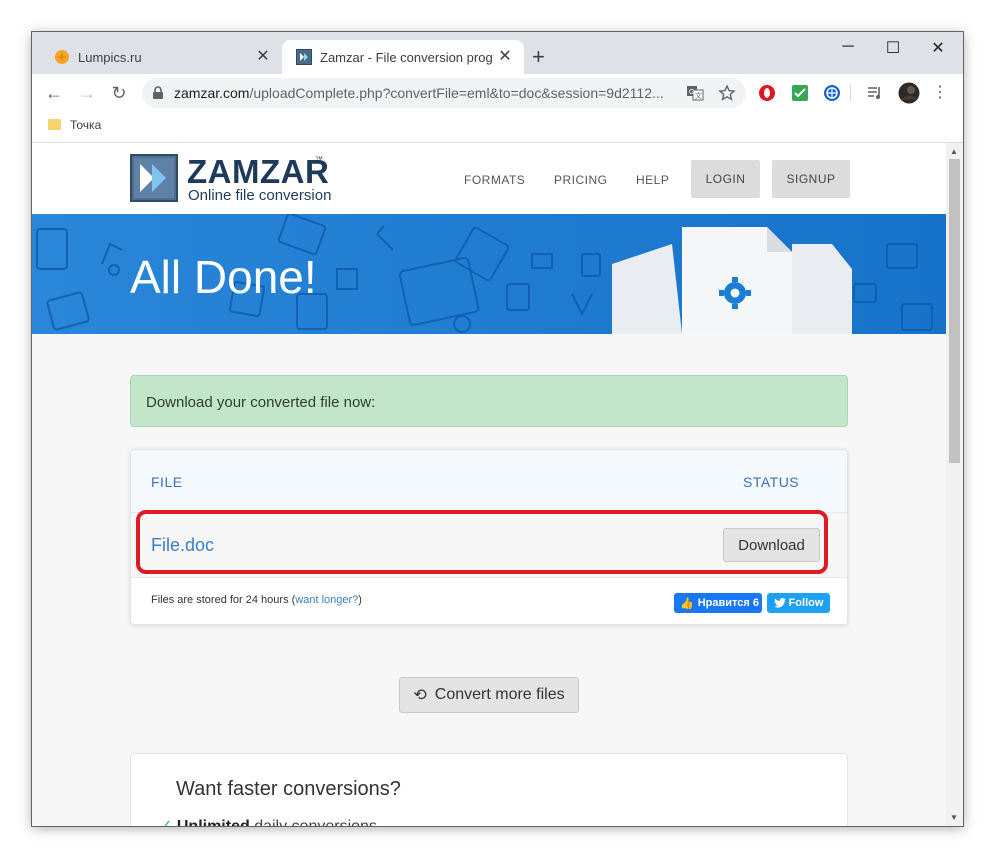  Describe the element at coordinates (420, 695) in the screenshot. I see `refresh-icon: ⟲` at that location.